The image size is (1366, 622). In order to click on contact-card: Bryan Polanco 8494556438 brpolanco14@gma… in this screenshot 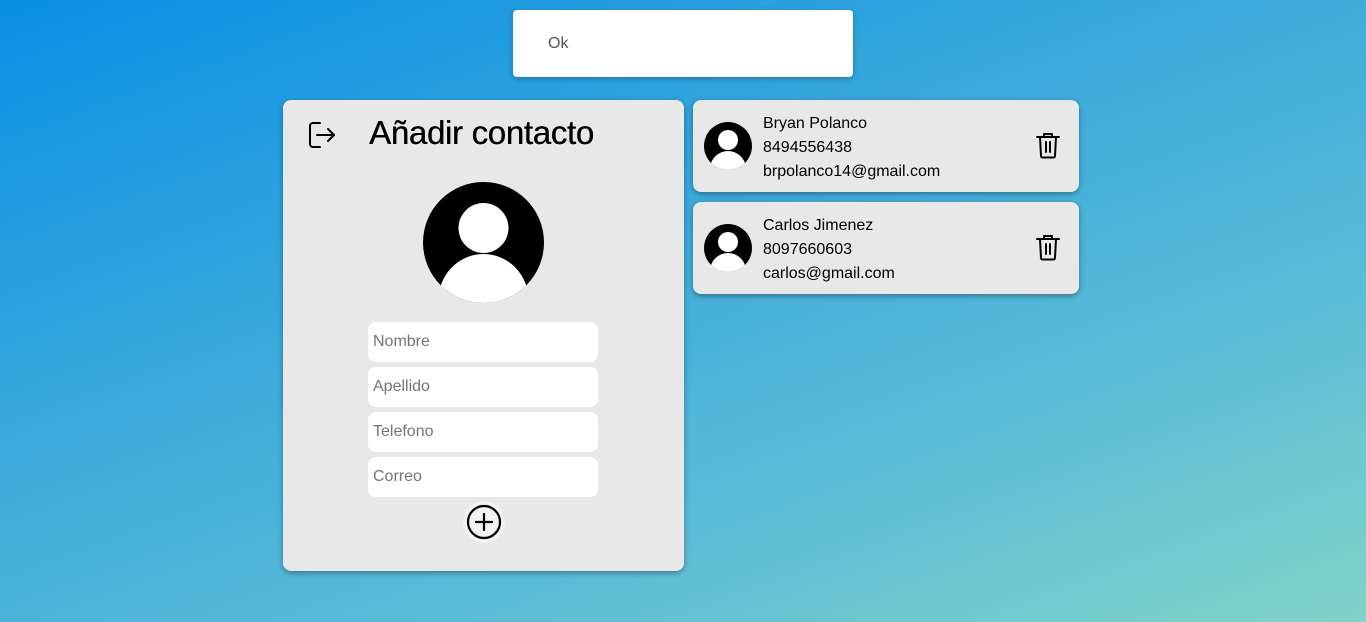, I will do `click(886, 146)`.